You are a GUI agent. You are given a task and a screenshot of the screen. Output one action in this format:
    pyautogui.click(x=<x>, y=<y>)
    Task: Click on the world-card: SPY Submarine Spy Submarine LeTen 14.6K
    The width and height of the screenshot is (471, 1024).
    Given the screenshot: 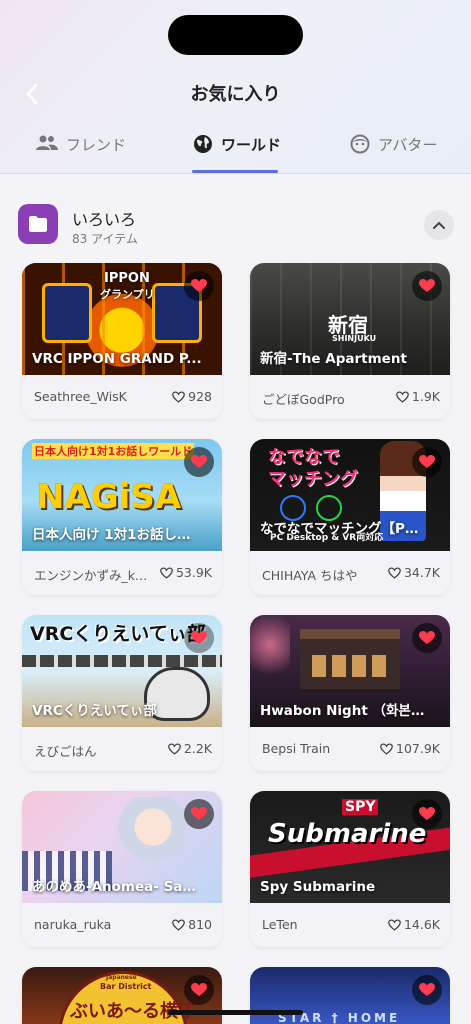 What is the action you would take?
    pyautogui.click(x=350, y=869)
    